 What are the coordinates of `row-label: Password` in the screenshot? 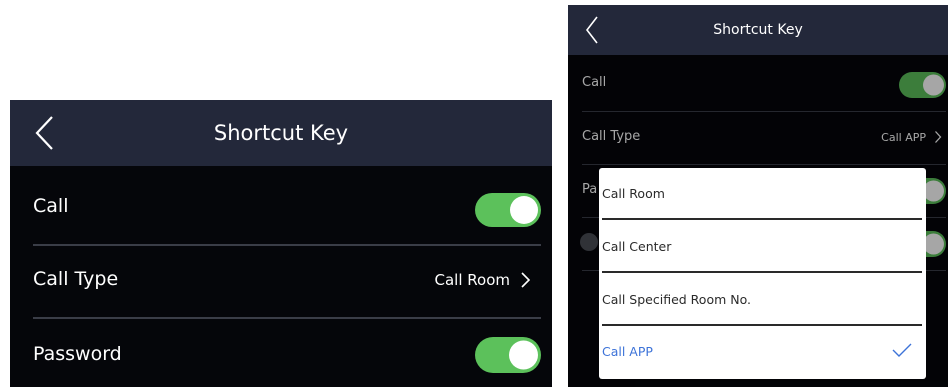 It's located at (77, 354).